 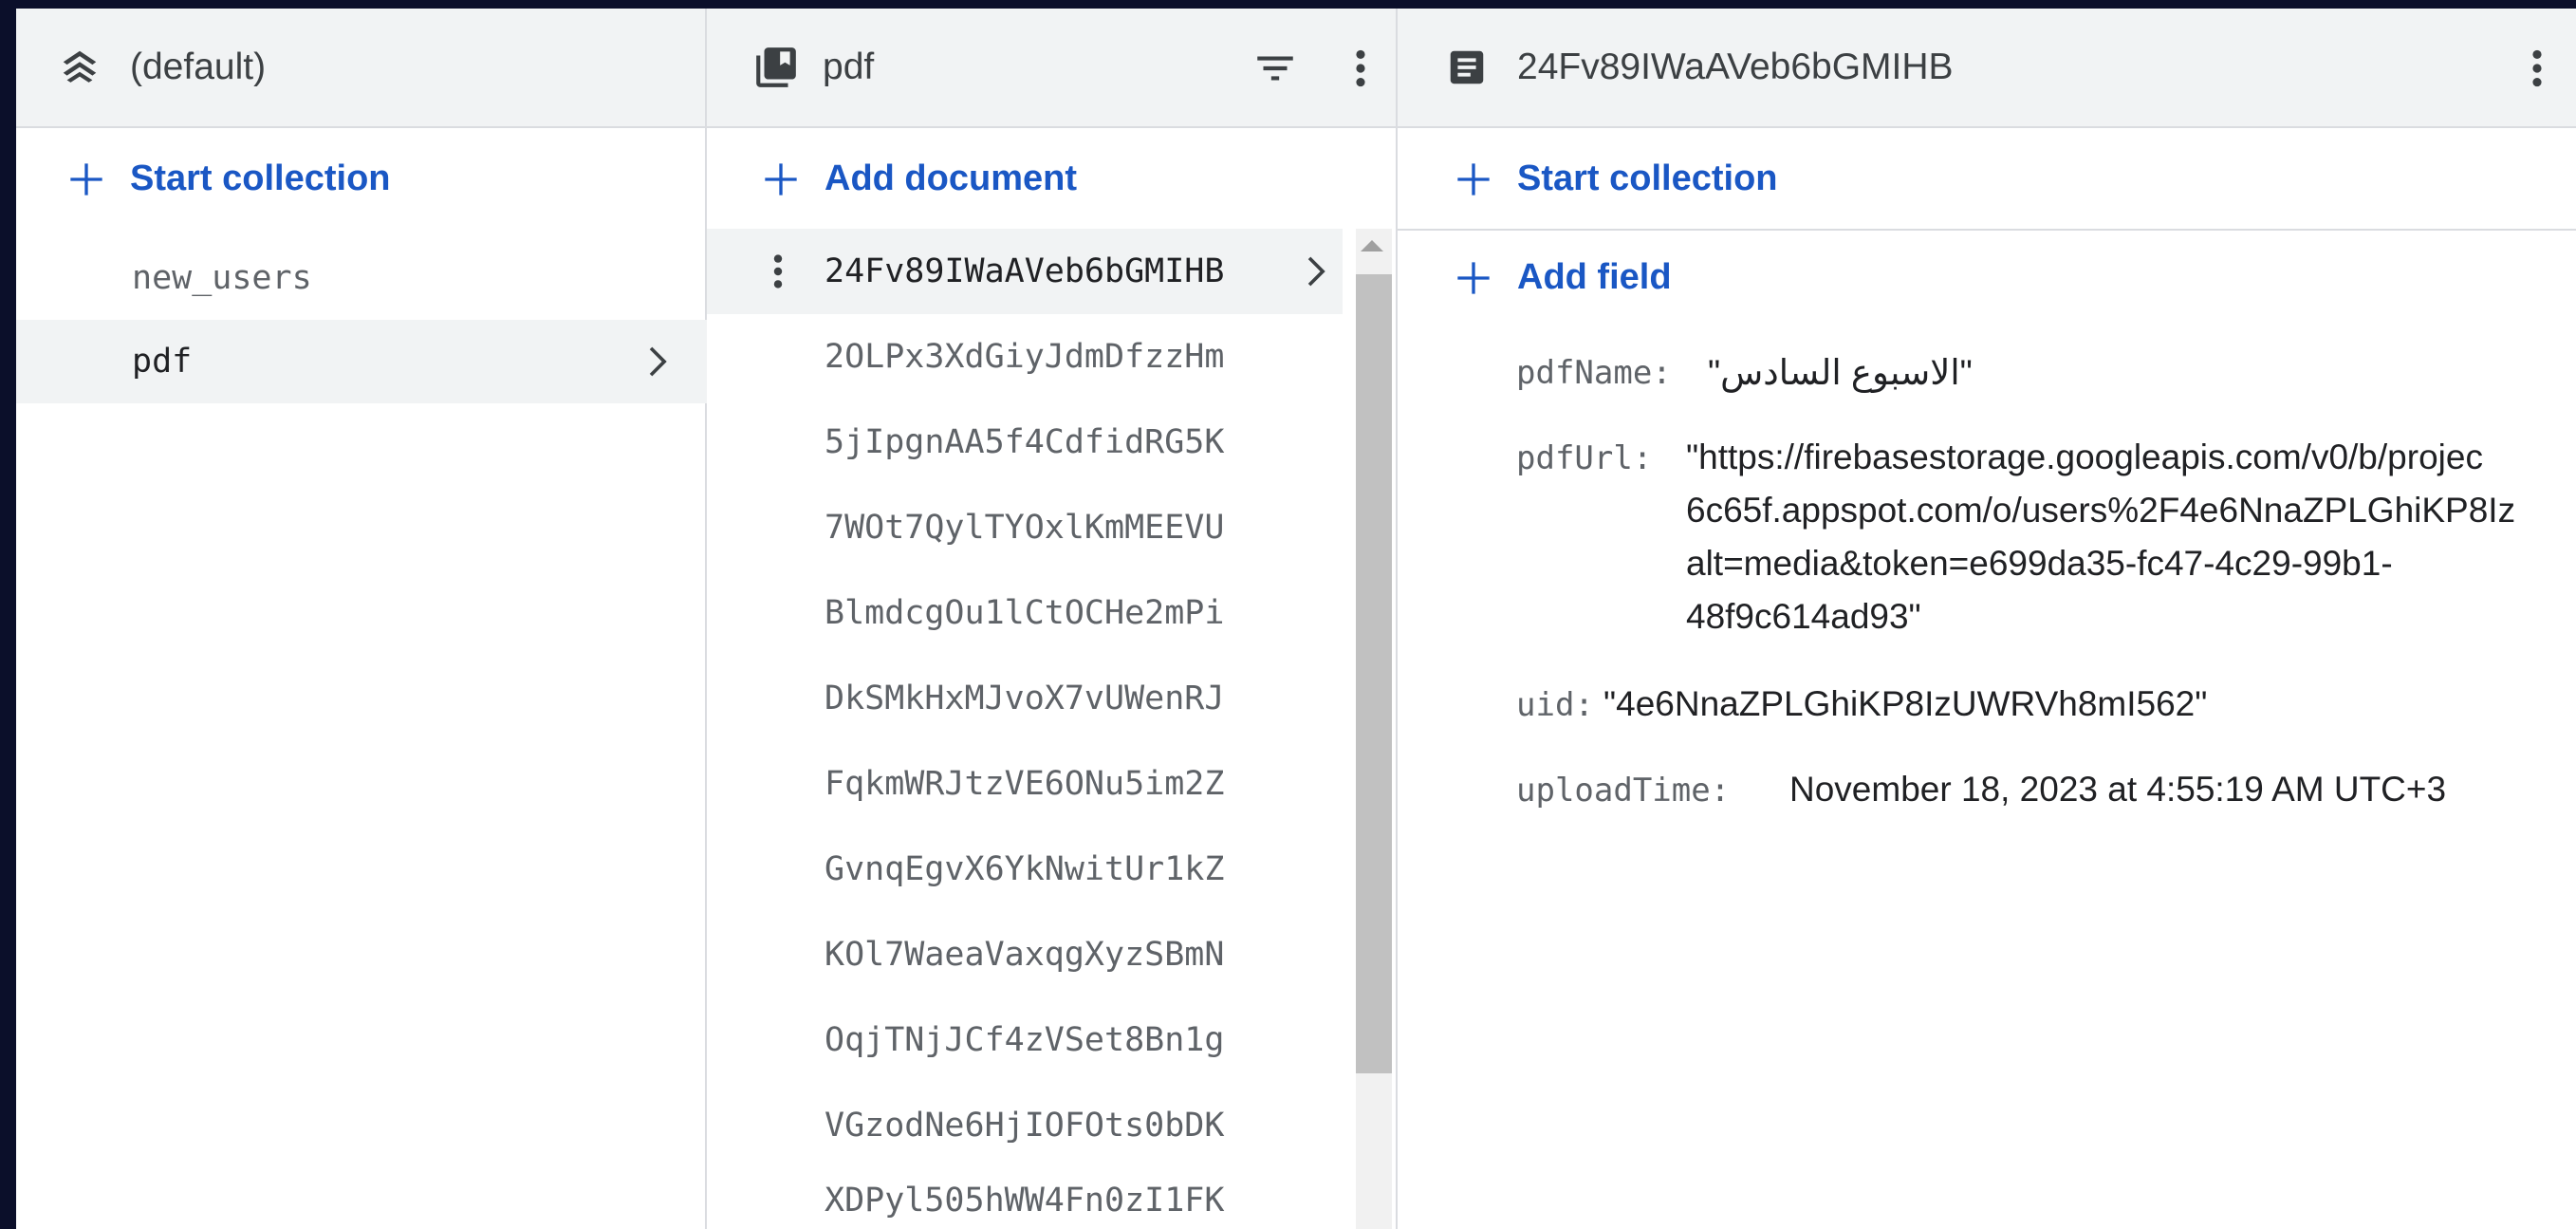 What do you see at coordinates (80, 67) in the screenshot?
I see `stacked-chevrons-icon` at bounding box center [80, 67].